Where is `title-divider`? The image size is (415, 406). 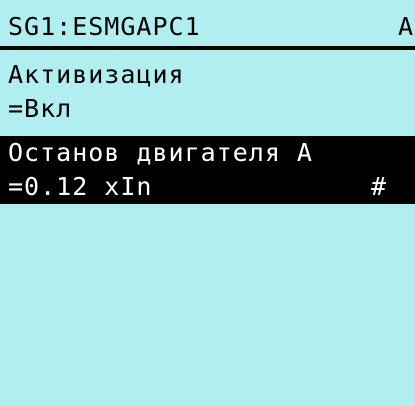 title-divider is located at coordinates (207, 48).